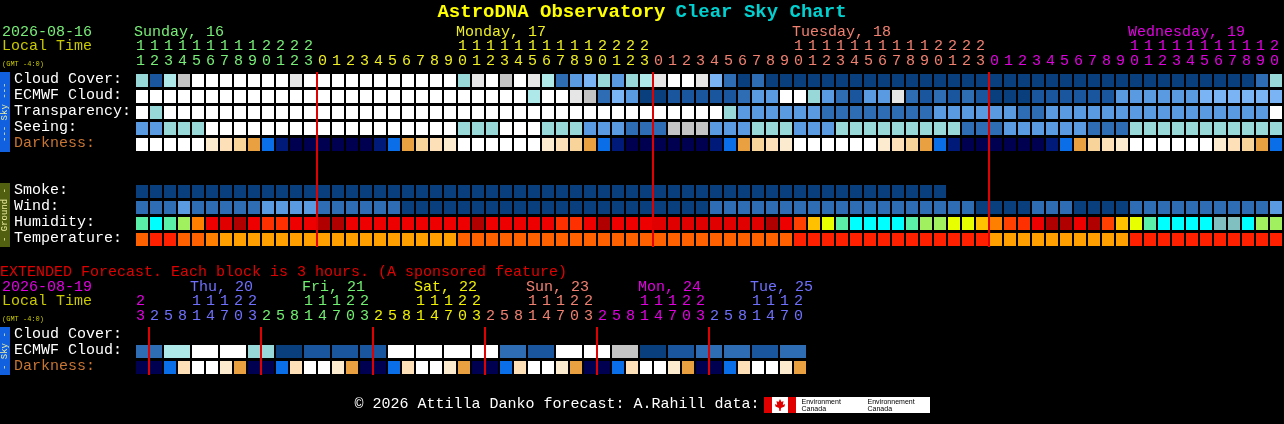 The width and height of the screenshot is (1284, 424). What do you see at coordinates (68, 239) in the screenshot?
I see `row-label: Temperature:` at bounding box center [68, 239].